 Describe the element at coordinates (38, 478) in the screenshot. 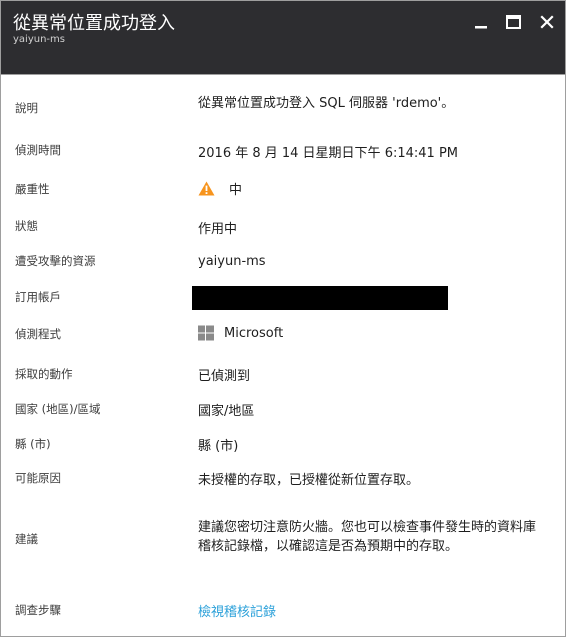

I see `possible-cause-label: 可能原因` at that location.